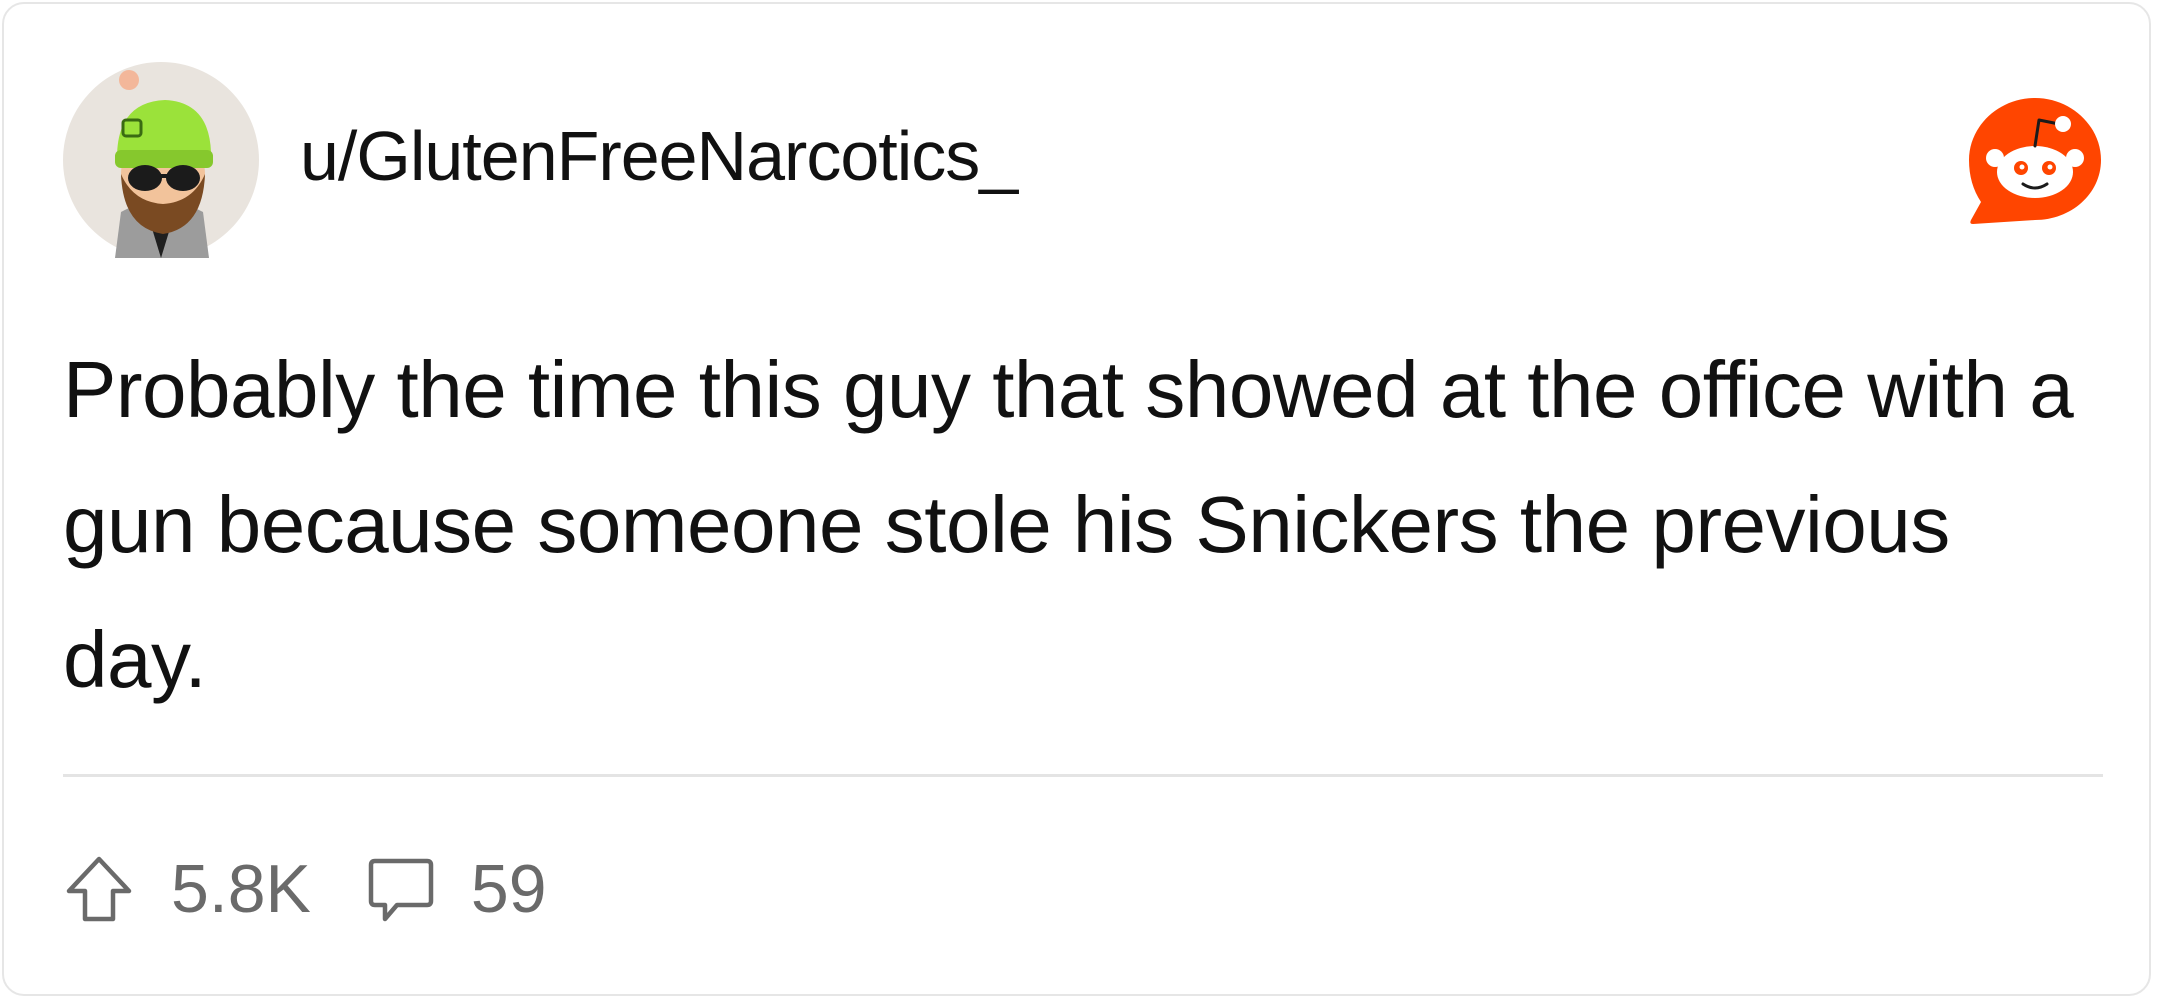 This screenshot has width=2157, height=1000. What do you see at coordinates (241, 889) in the screenshot?
I see `upvote-count: 5.8K` at bounding box center [241, 889].